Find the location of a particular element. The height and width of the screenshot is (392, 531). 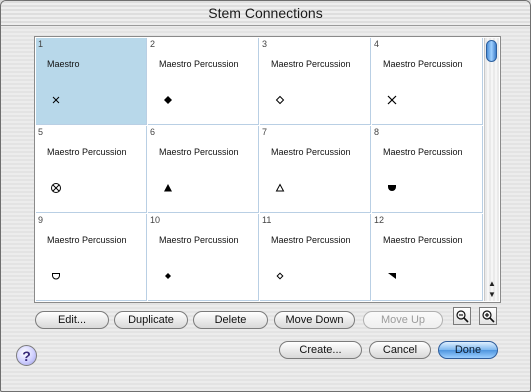

scroll-thumb is located at coordinates (491, 51).